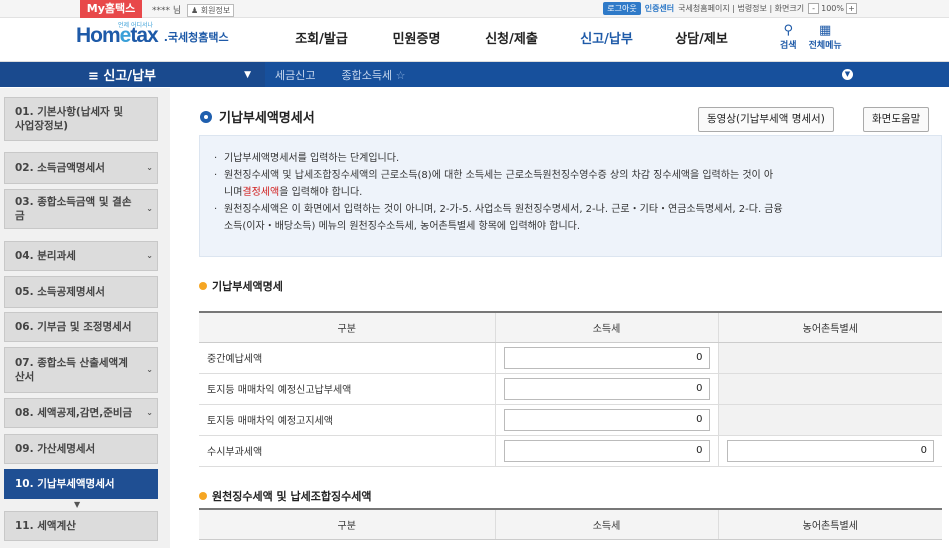  I want to click on land-sale-notice-income-tax-input: 0, so click(606, 419).